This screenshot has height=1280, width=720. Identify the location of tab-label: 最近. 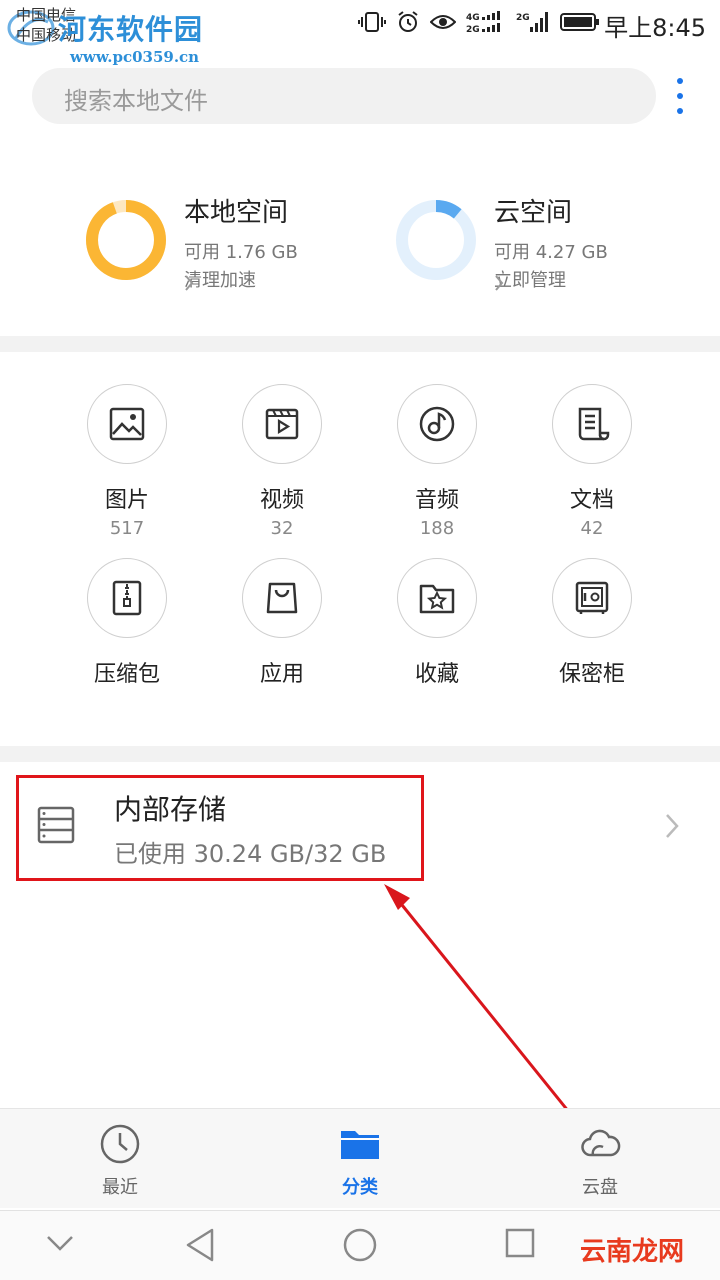
(120, 1187).